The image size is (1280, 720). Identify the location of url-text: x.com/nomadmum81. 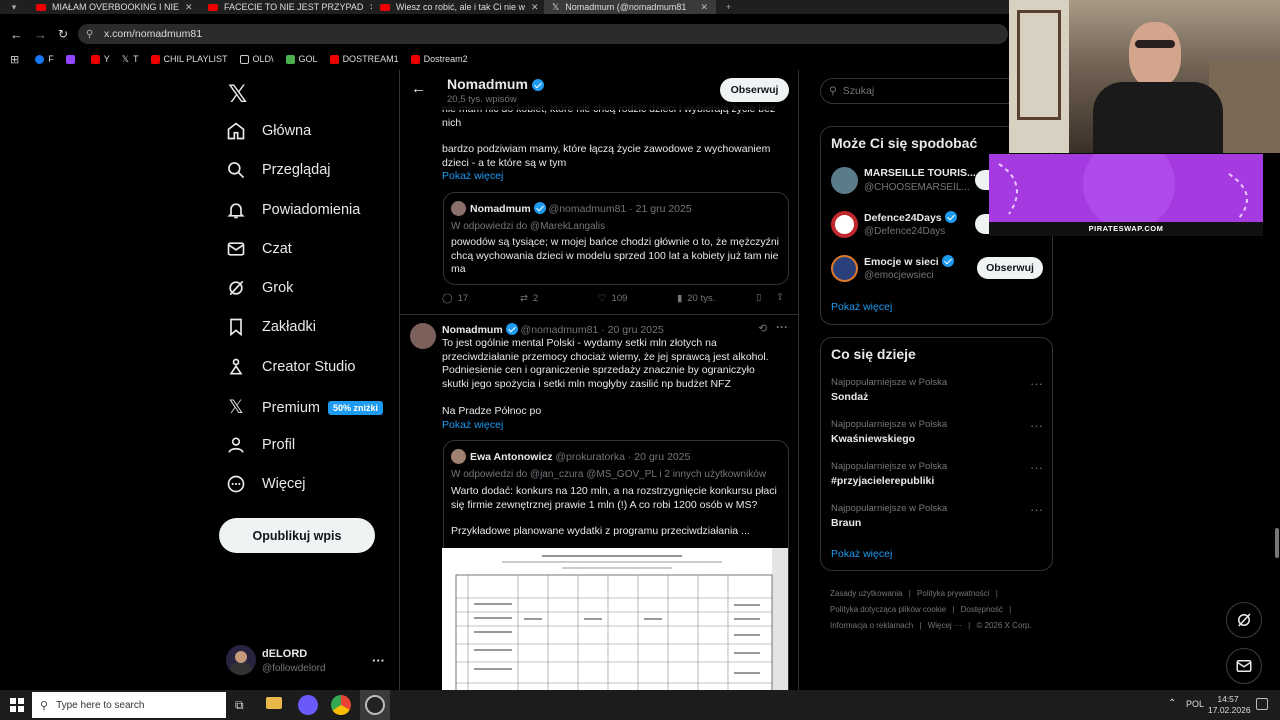
(153, 34).